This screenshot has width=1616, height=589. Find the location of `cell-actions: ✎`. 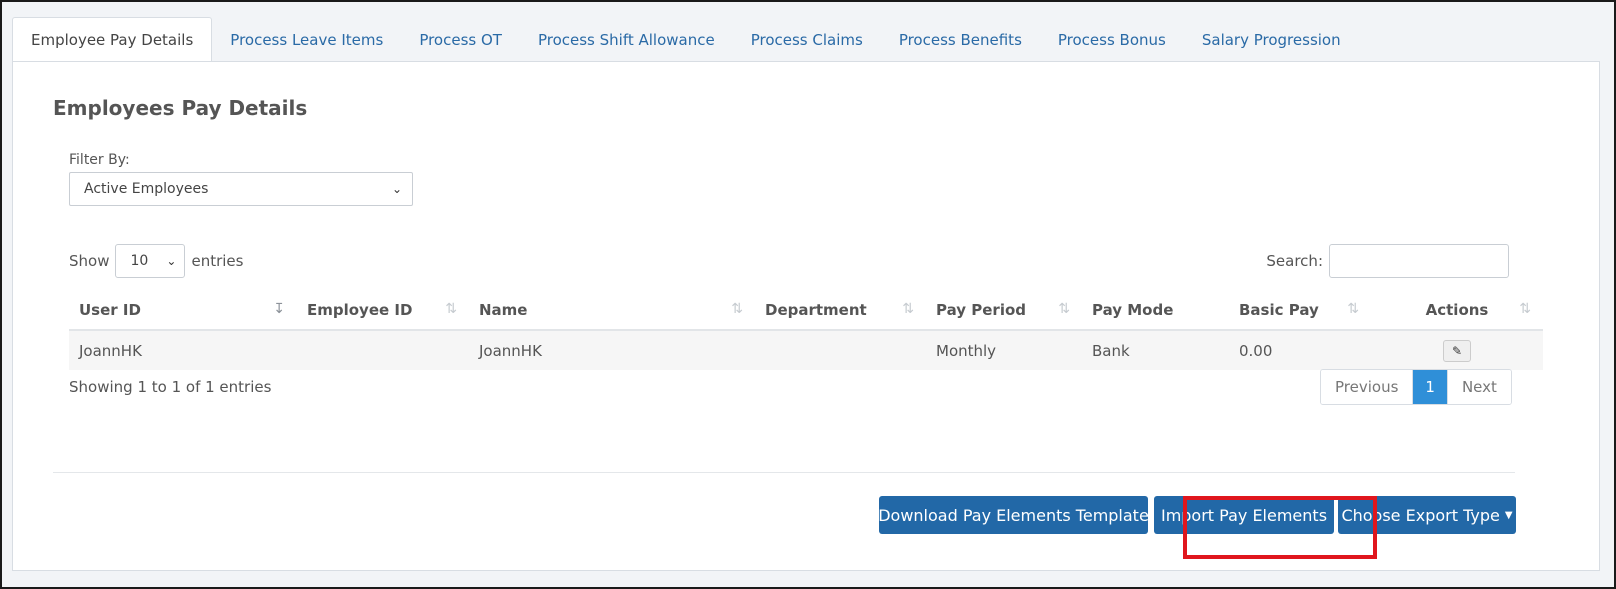

cell-actions: ✎ is located at coordinates (1457, 350).